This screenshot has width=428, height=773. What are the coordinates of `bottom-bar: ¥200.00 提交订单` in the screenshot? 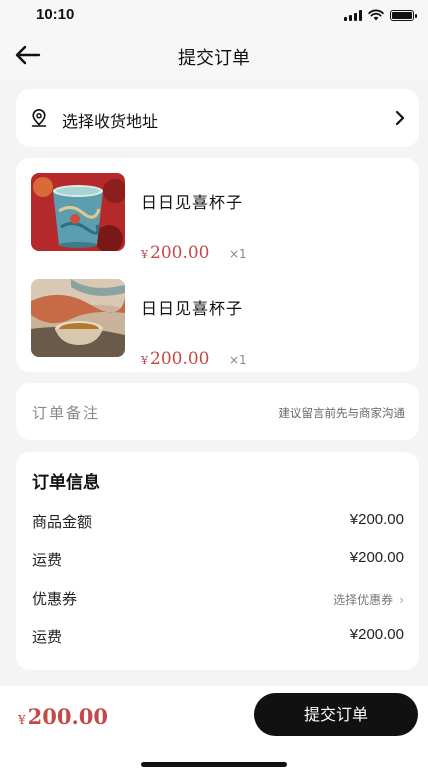 It's located at (214, 729).